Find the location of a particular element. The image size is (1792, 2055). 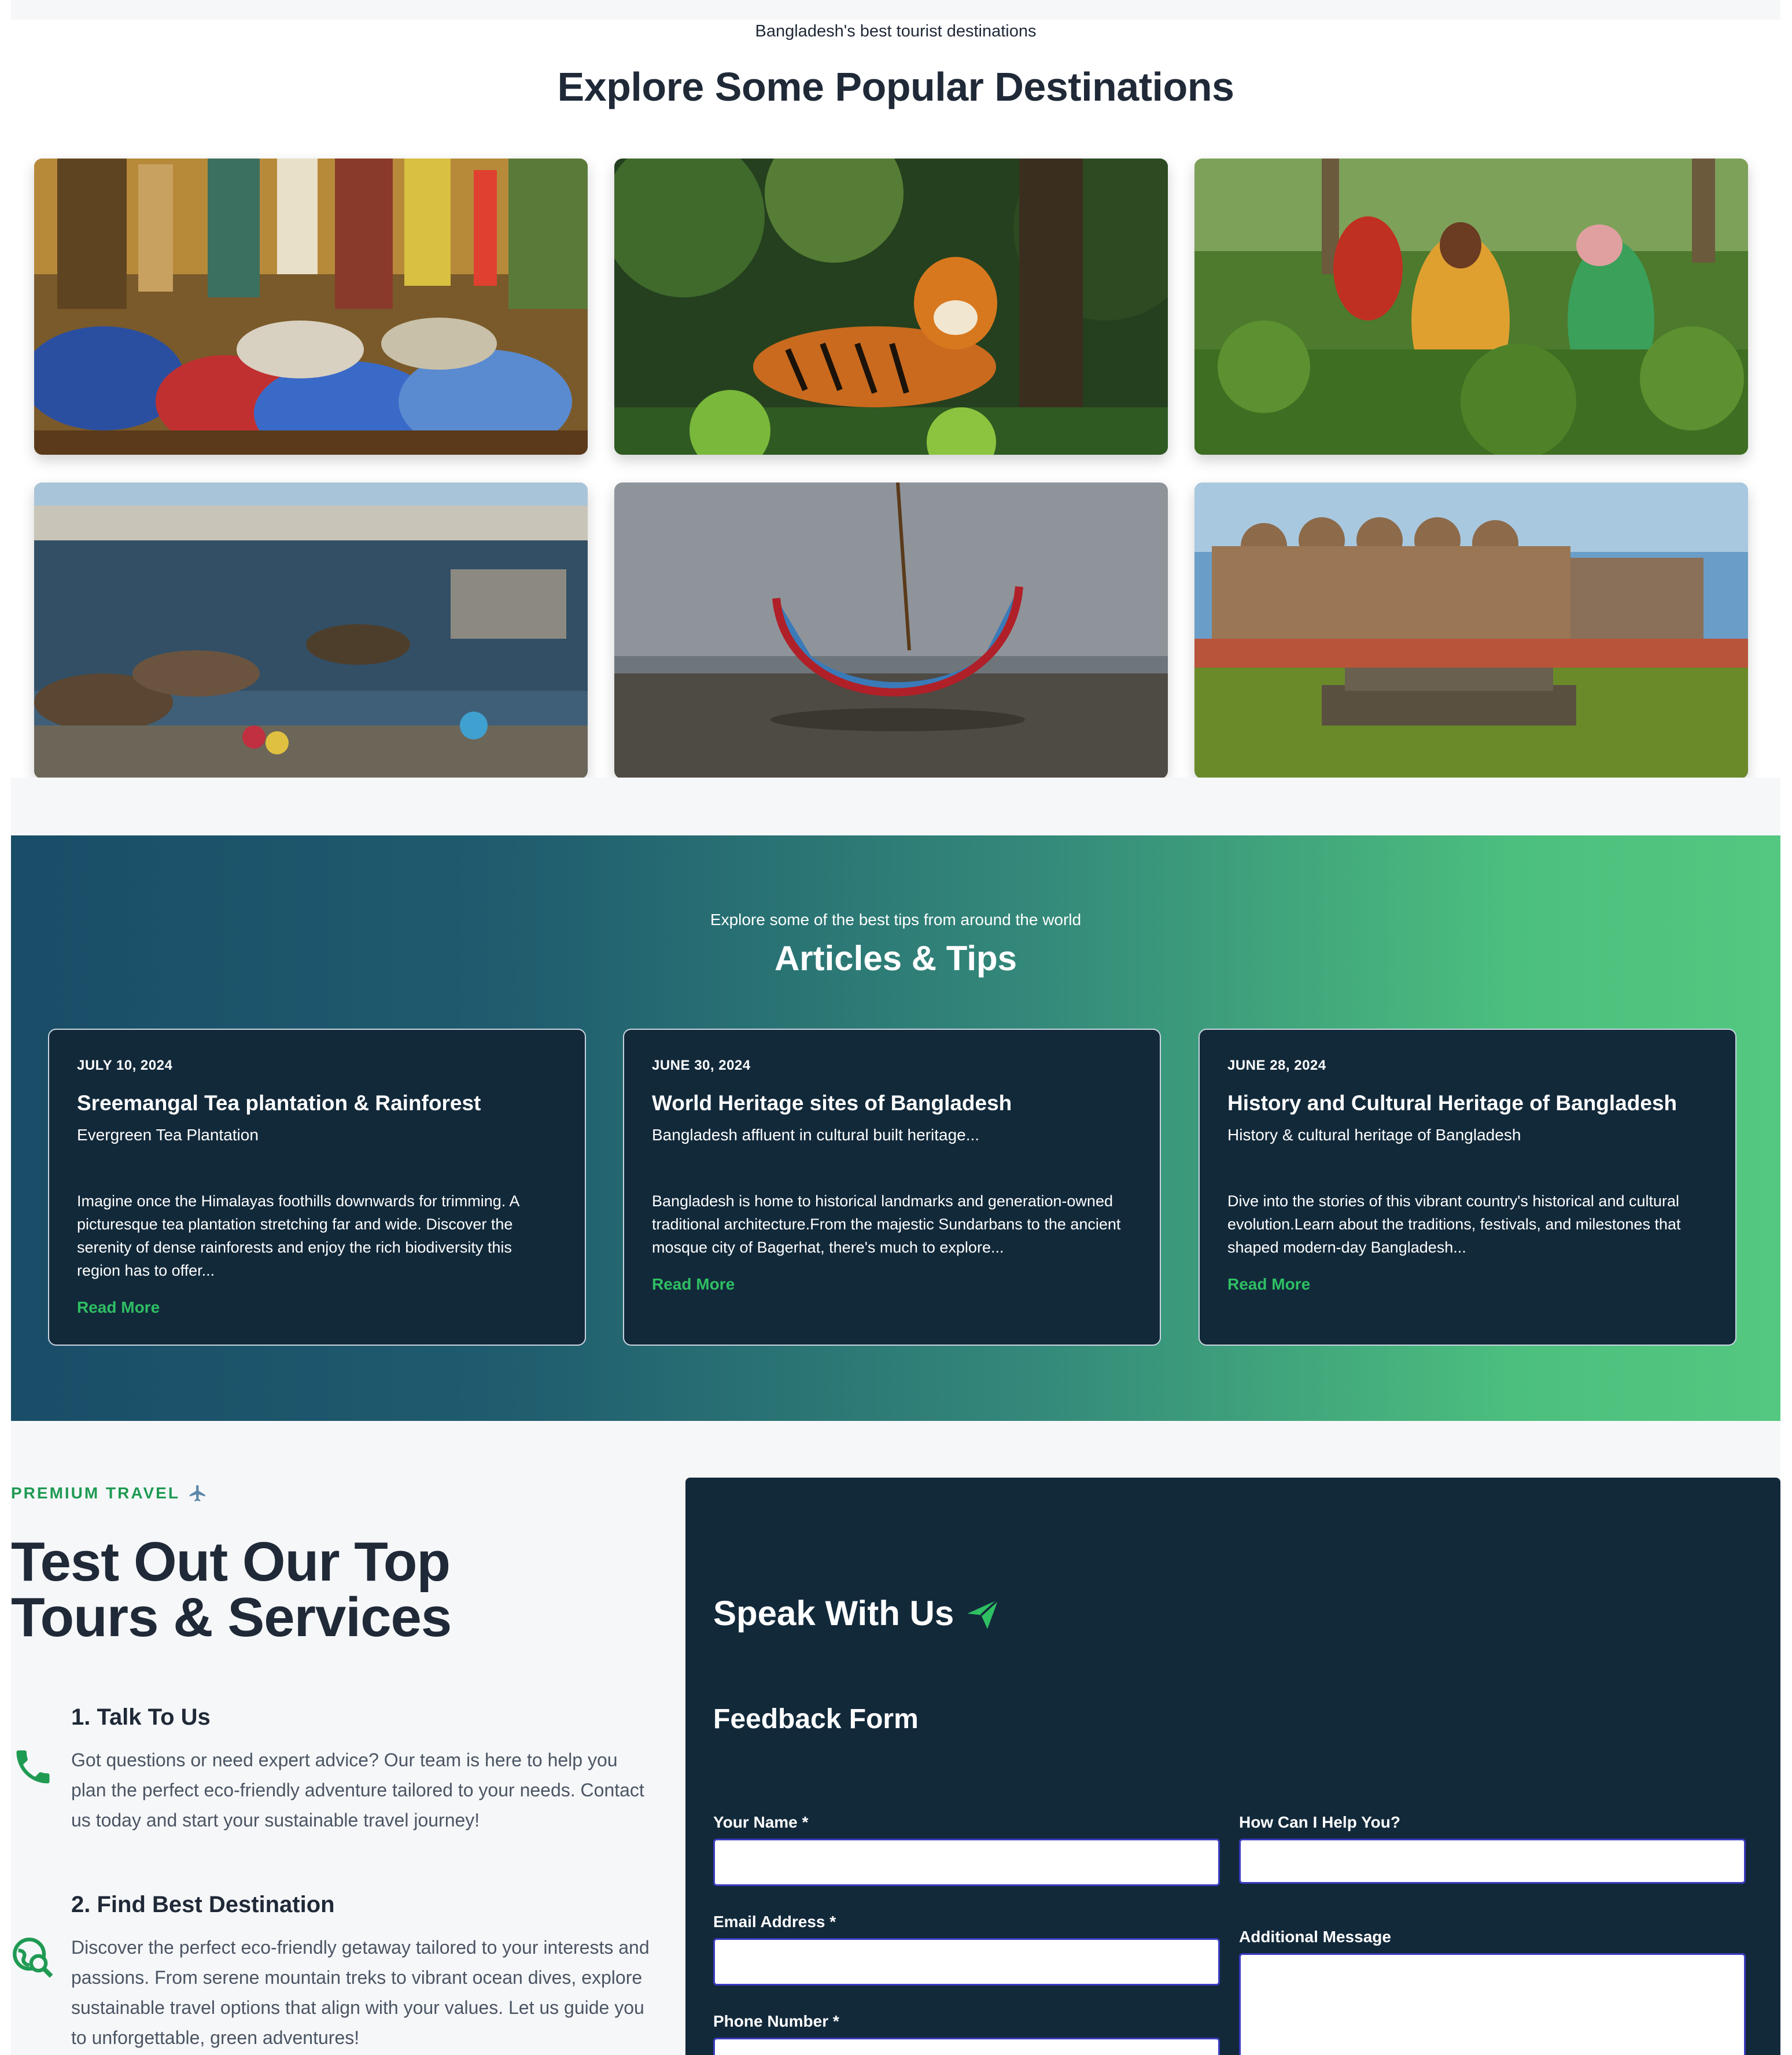

article-date: JULY 10, 2024 is located at coordinates (125, 1065).